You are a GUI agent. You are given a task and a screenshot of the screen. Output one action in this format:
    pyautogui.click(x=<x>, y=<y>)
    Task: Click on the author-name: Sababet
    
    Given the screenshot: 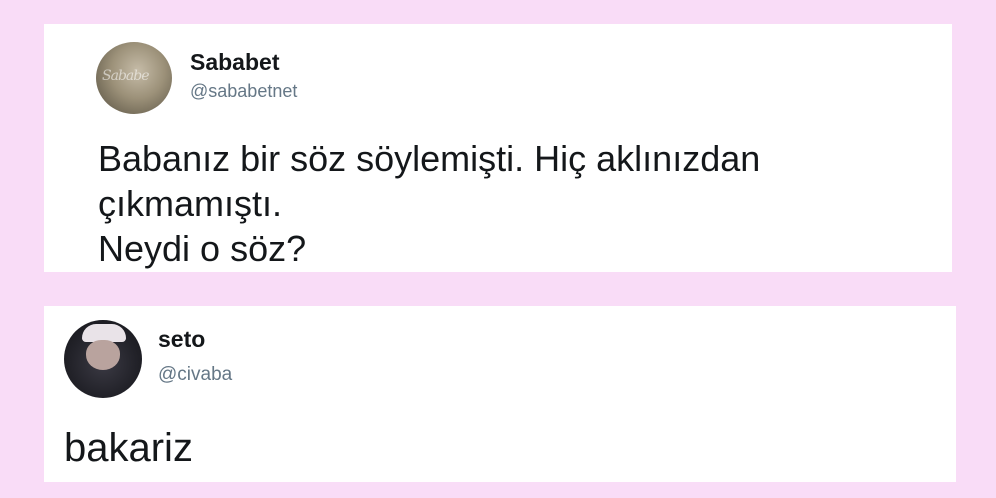 What is the action you would take?
    pyautogui.click(x=234, y=62)
    